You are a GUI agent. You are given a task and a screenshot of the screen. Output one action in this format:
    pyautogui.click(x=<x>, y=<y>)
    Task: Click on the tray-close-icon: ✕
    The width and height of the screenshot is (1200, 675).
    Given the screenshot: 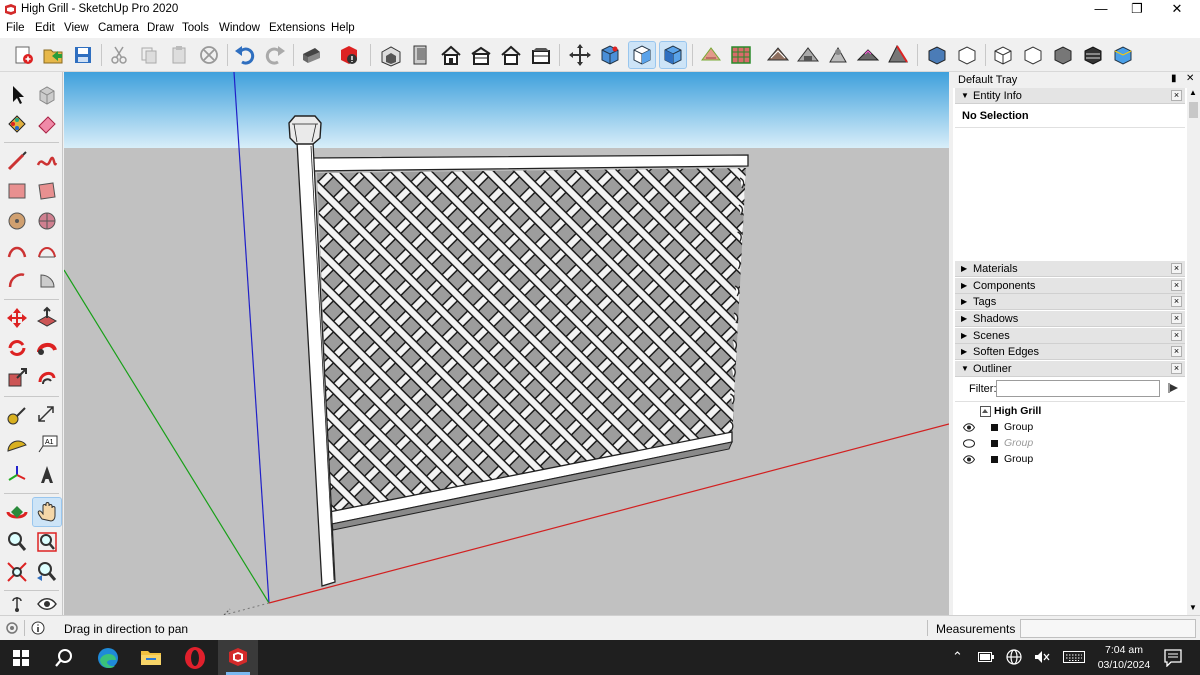 What is the action you would take?
    pyautogui.click(x=1190, y=78)
    